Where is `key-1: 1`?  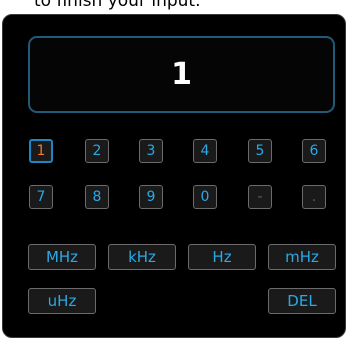 key-1: 1 is located at coordinates (41, 151).